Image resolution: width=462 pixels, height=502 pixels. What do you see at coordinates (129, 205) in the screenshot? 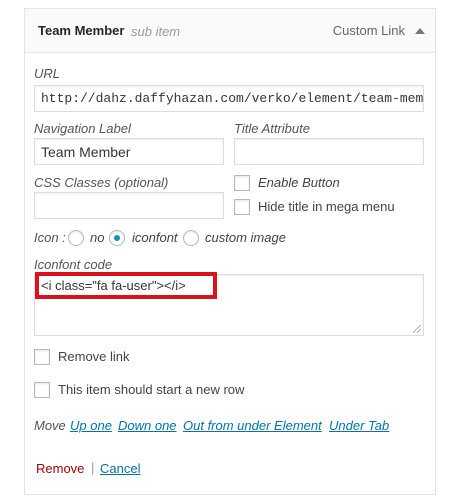
I see `css-classes-input` at bounding box center [129, 205].